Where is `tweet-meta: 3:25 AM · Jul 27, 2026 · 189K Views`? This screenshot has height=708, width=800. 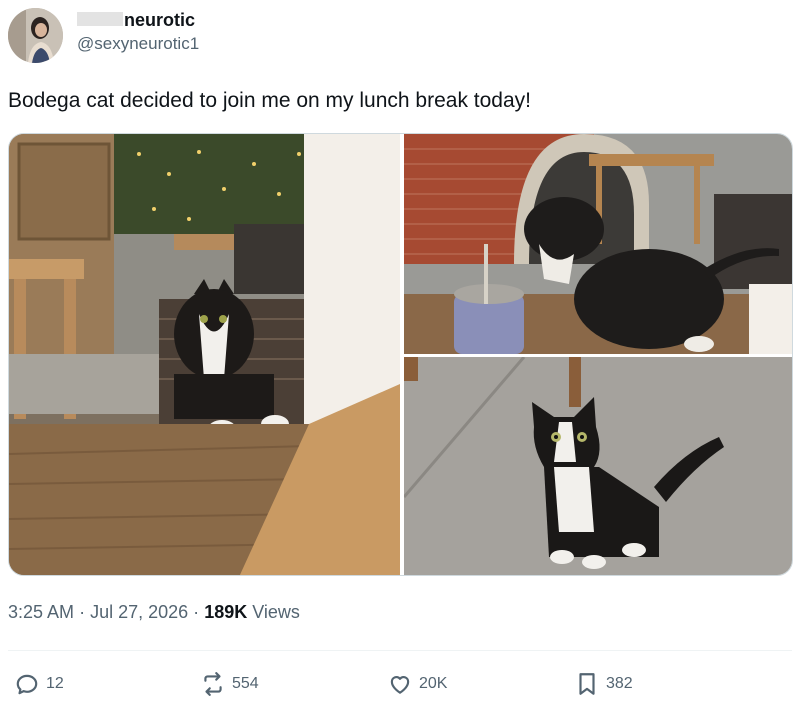
tweet-meta: 3:25 AM · Jul 27, 2026 · 189K Views is located at coordinates (154, 612).